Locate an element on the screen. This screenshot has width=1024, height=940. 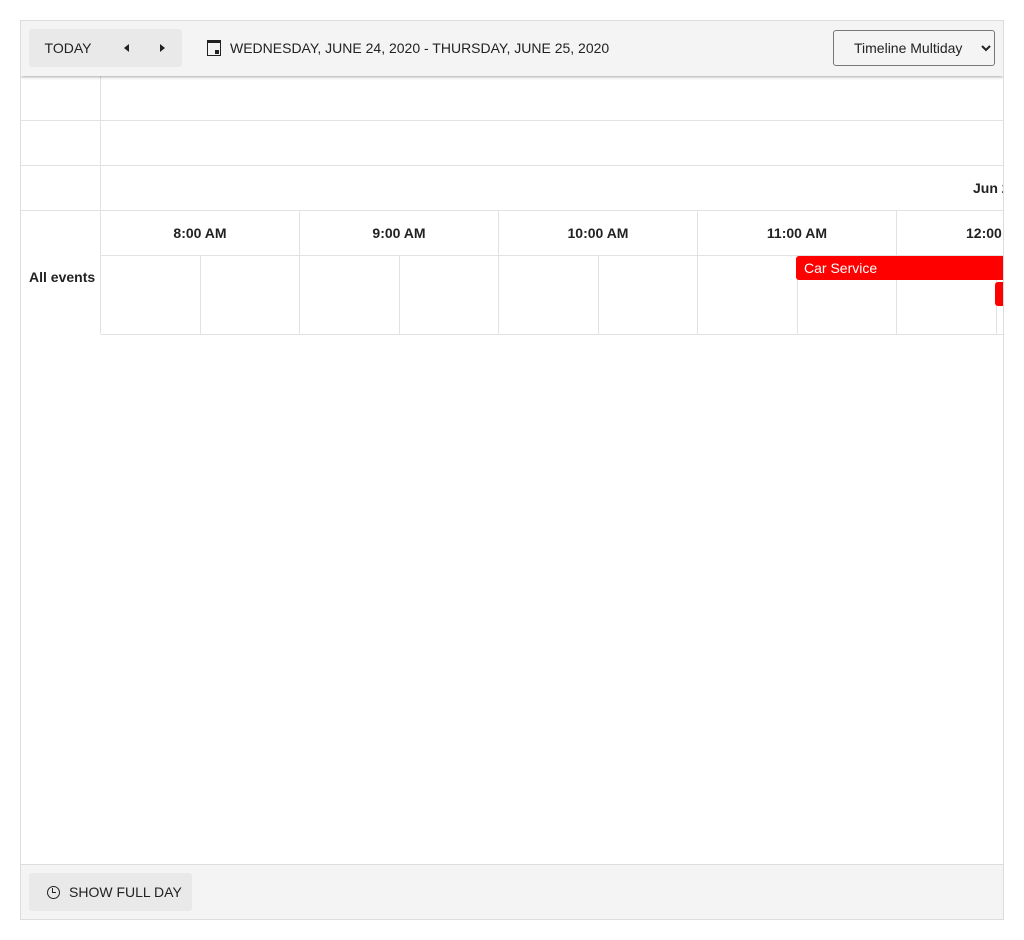
footer: SHOW FULL DAY is located at coordinates (512, 891).